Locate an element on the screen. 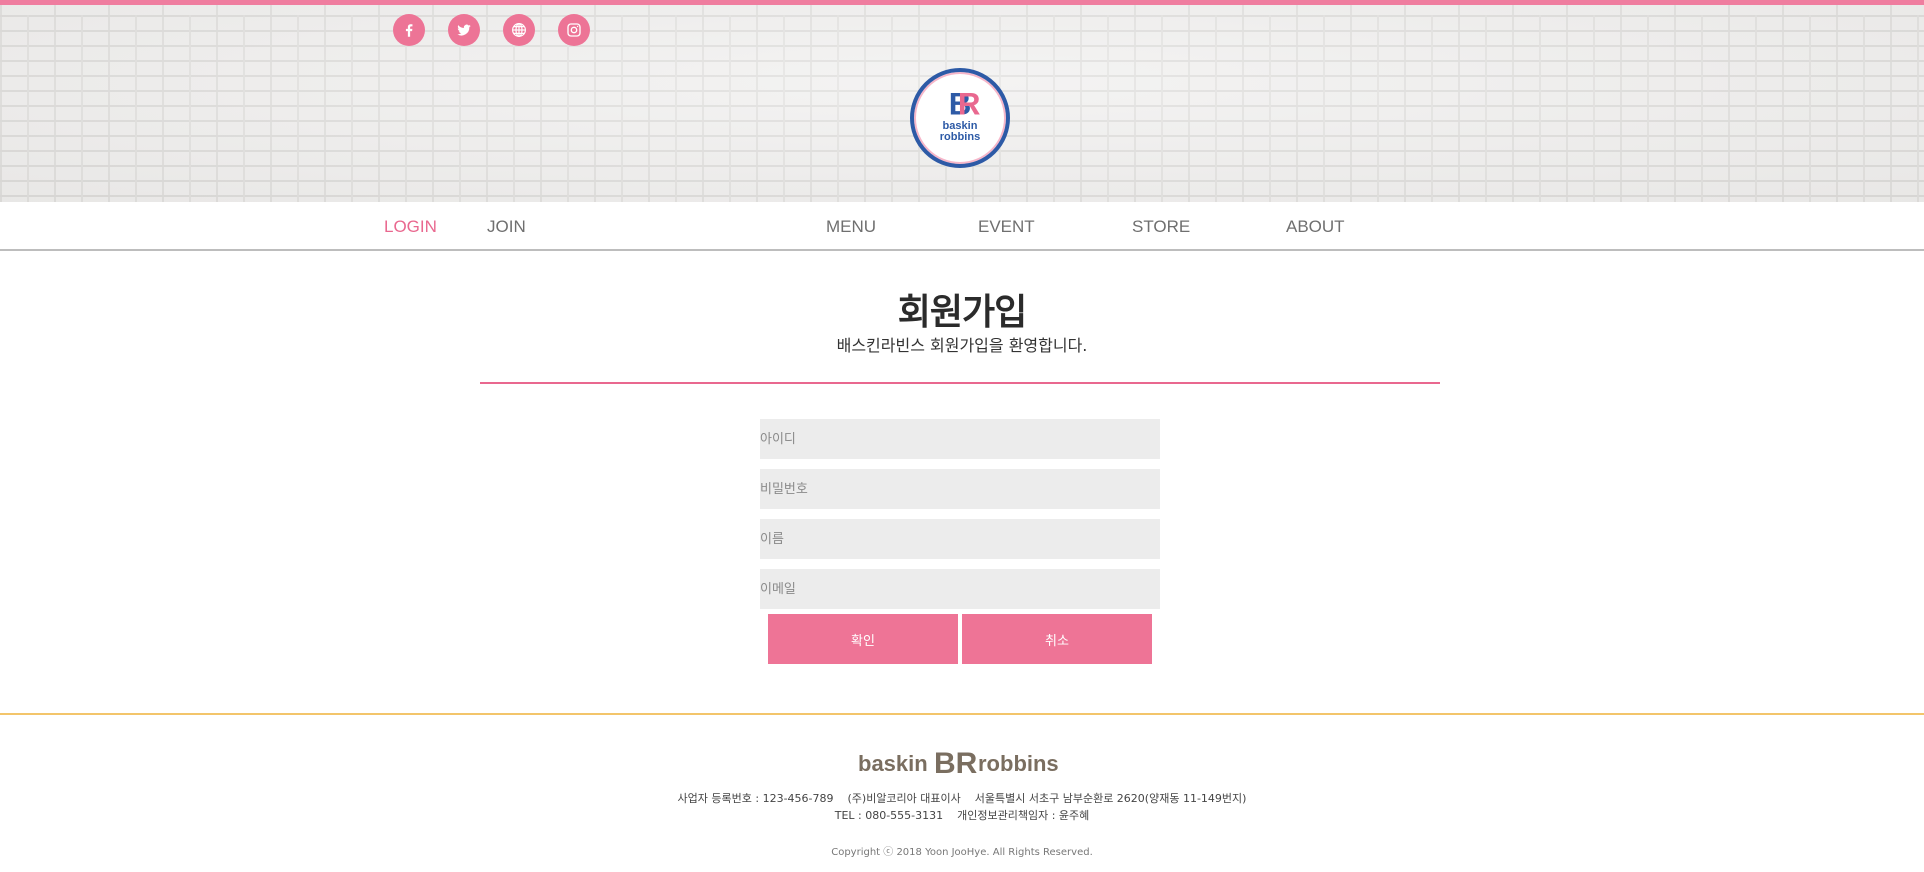 This screenshot has height=872, width=1924. instagram-icon is located at coordinates (574, 30).